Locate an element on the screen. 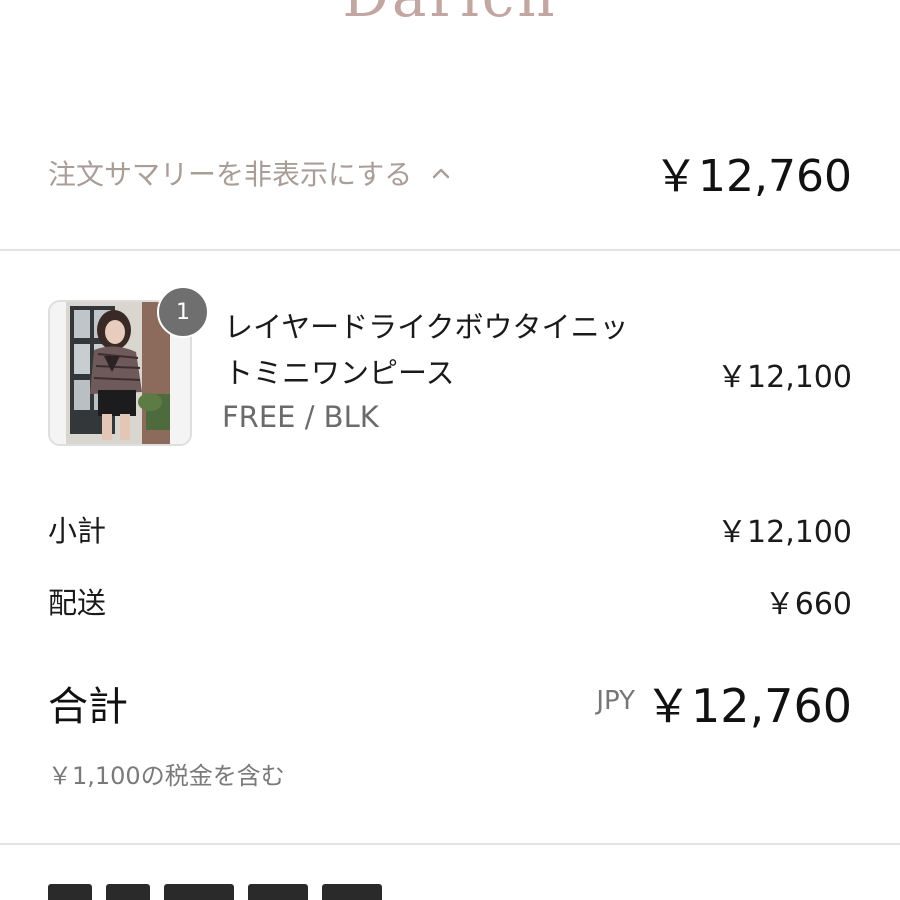  subtotal-value: ￥12,100 is located at coordinates (784, 532).